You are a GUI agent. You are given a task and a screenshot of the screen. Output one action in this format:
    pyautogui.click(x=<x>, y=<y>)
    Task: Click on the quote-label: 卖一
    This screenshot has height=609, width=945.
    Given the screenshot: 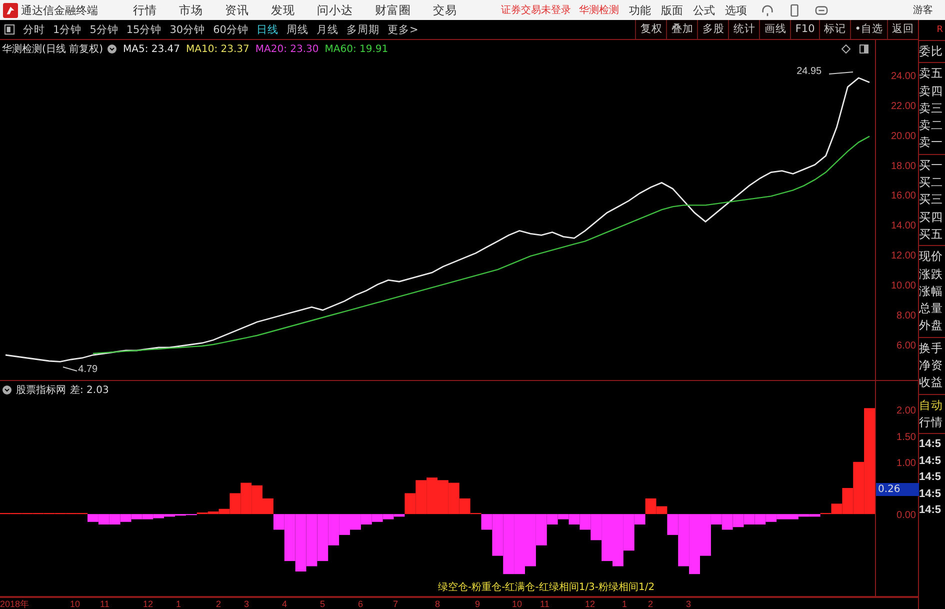 What is the action you would take?
    pyautogui.click(x=931, y=143)
    